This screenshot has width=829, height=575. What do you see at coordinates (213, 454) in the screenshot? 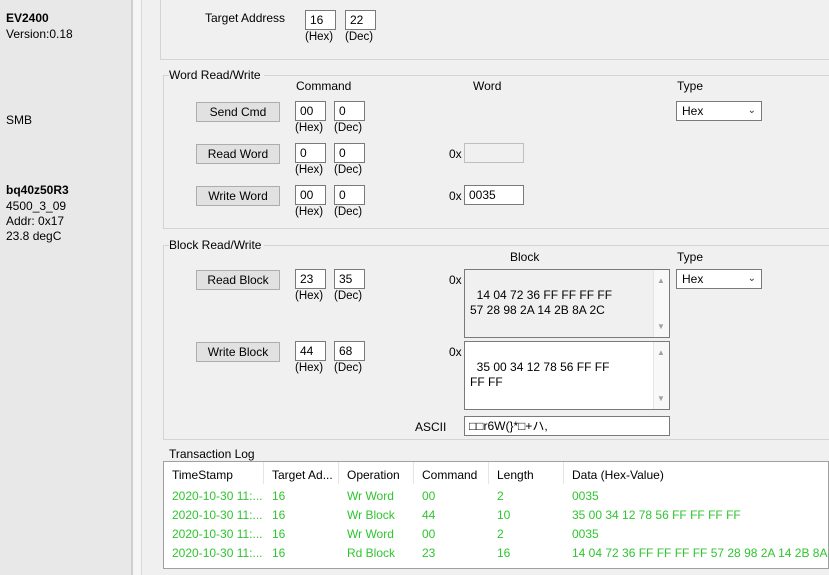
I see `transaction-log-title: Transaction Log` at bounding box center [213, 454].